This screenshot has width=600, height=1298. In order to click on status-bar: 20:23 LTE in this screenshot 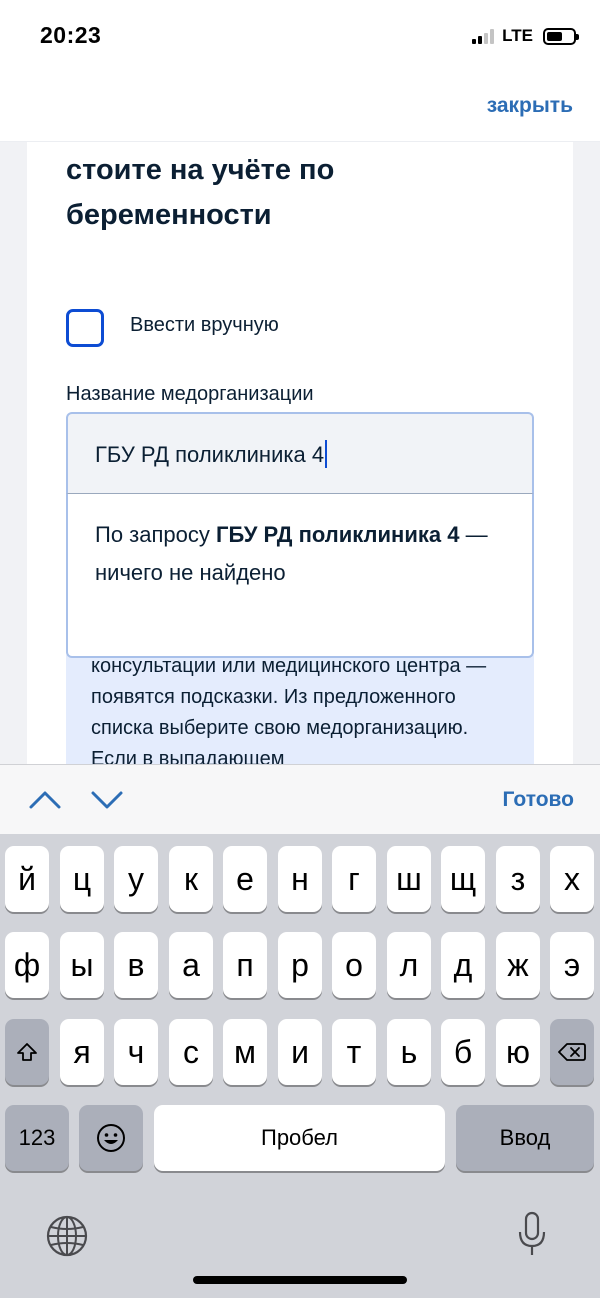, I will do `click(300, 36)`.